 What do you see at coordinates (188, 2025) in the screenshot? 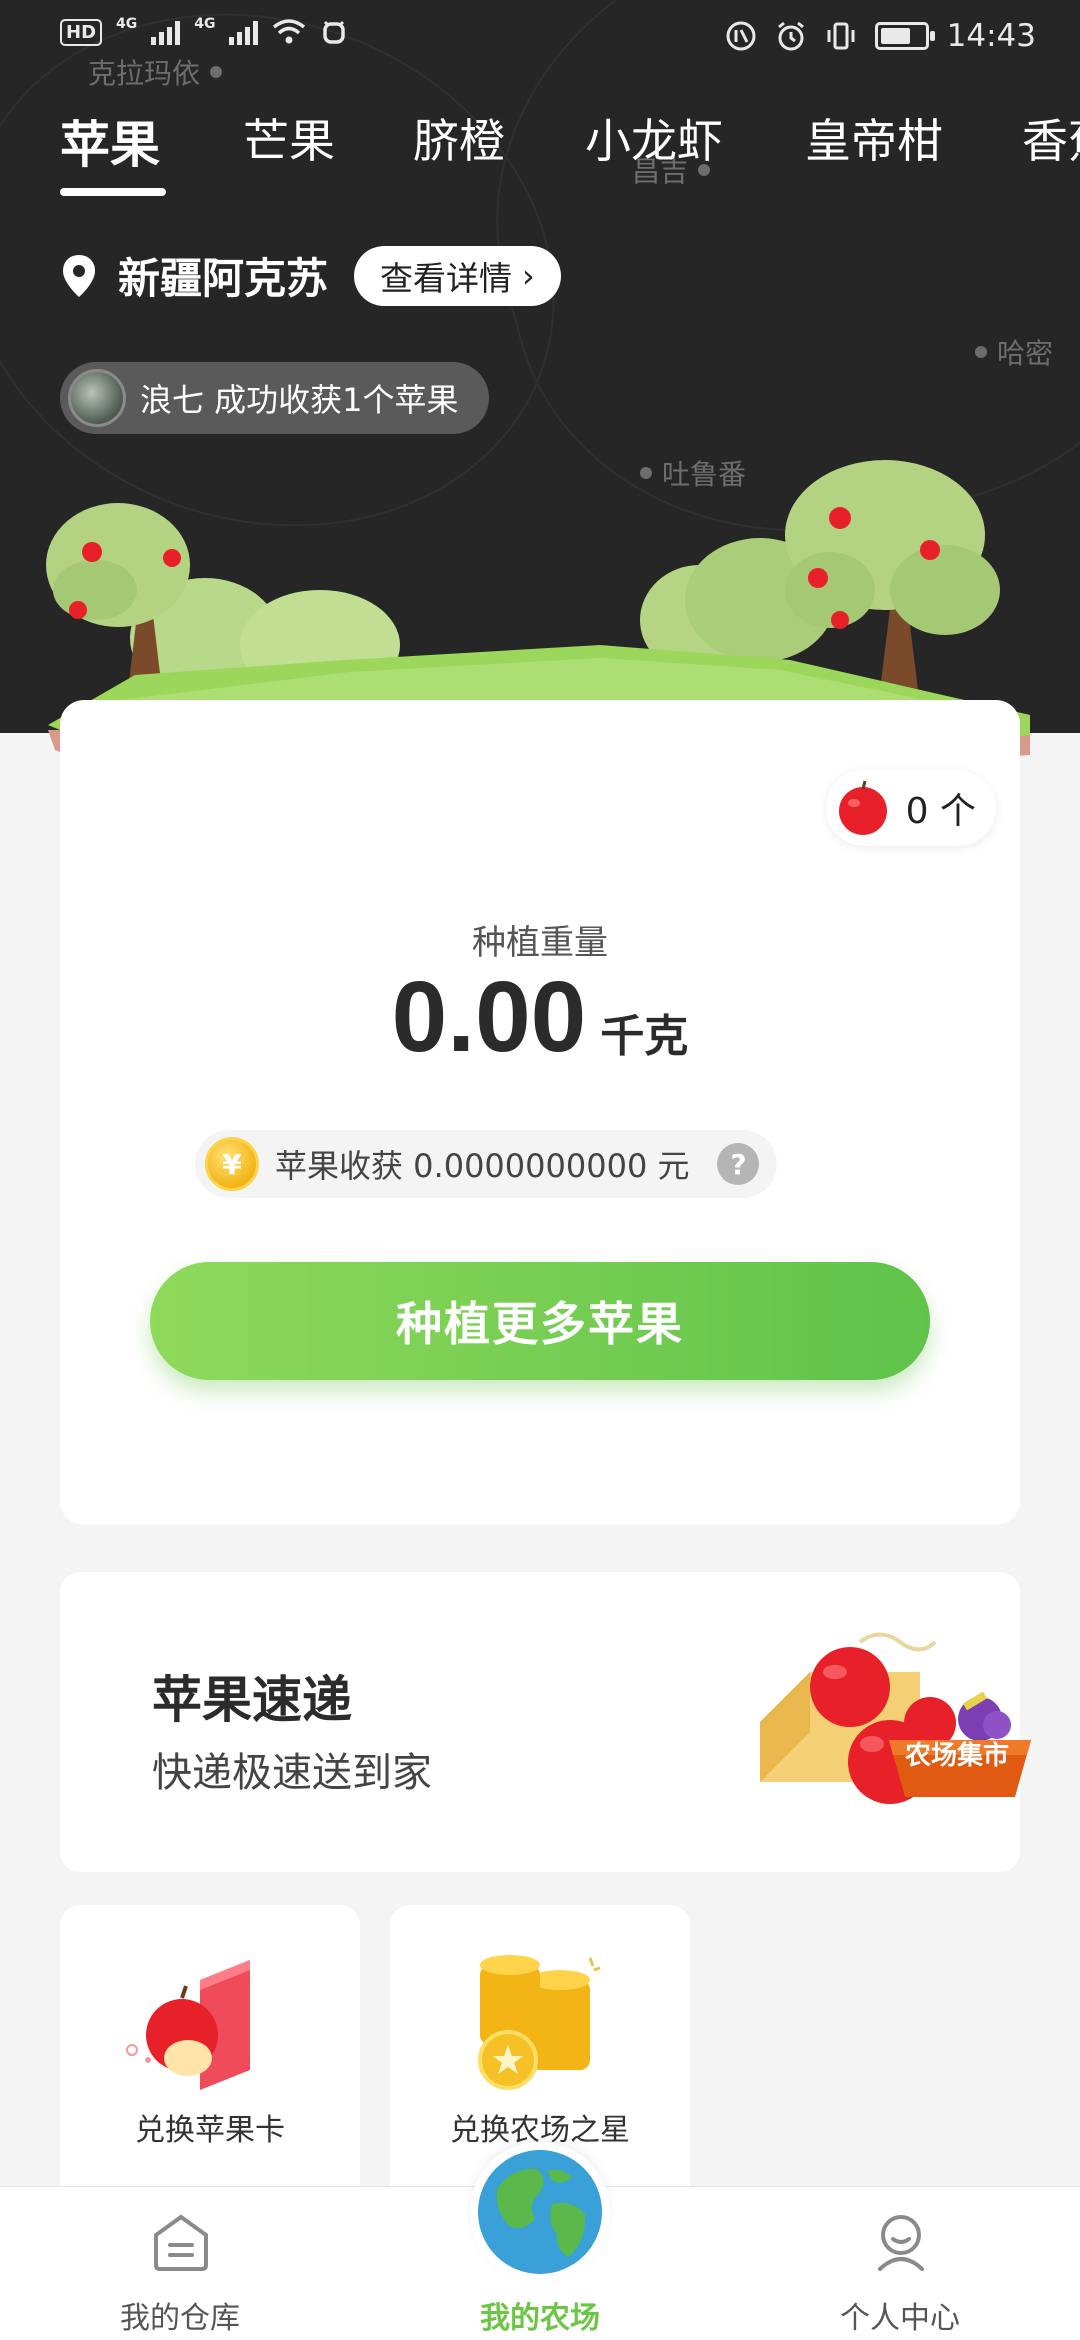
I see `apple-card-icon` at bounding box center [188, 2025].